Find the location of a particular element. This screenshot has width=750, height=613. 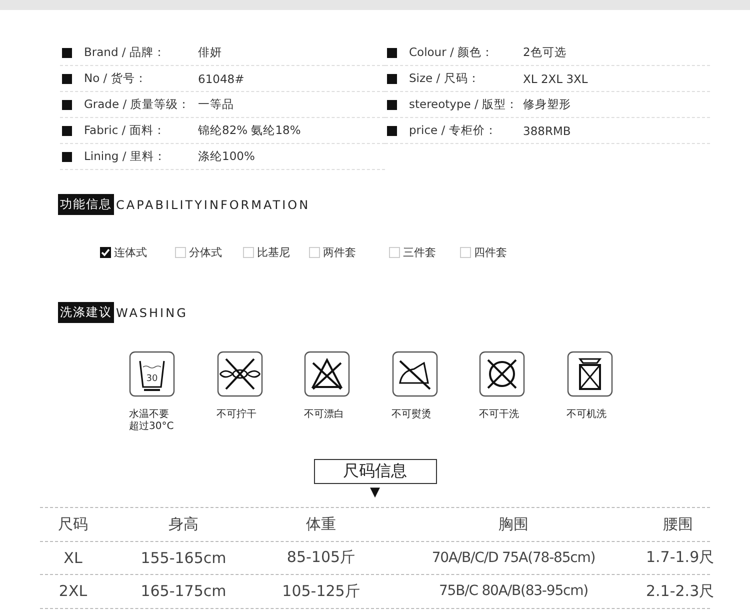

option-label: 连体式 is located at coordinates (130, 252).